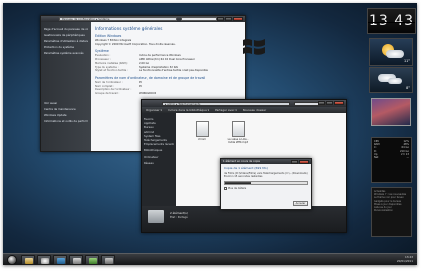 This screenshot has height=271, width=421. I want to click on system-monitor-gadget: CPU 12% RAM 48% C: 64 Go D: 210 Go Up 2 h 13 Net —, so click(391, 160).